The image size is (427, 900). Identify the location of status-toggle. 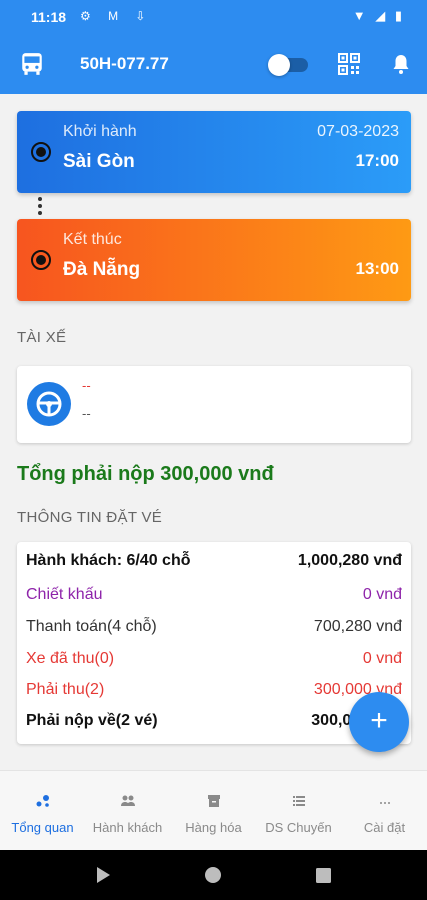
(289, 65).